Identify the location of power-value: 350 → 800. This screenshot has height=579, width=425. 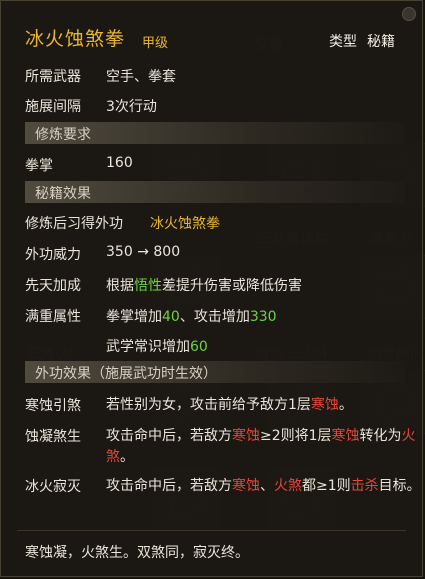
(143, 252).